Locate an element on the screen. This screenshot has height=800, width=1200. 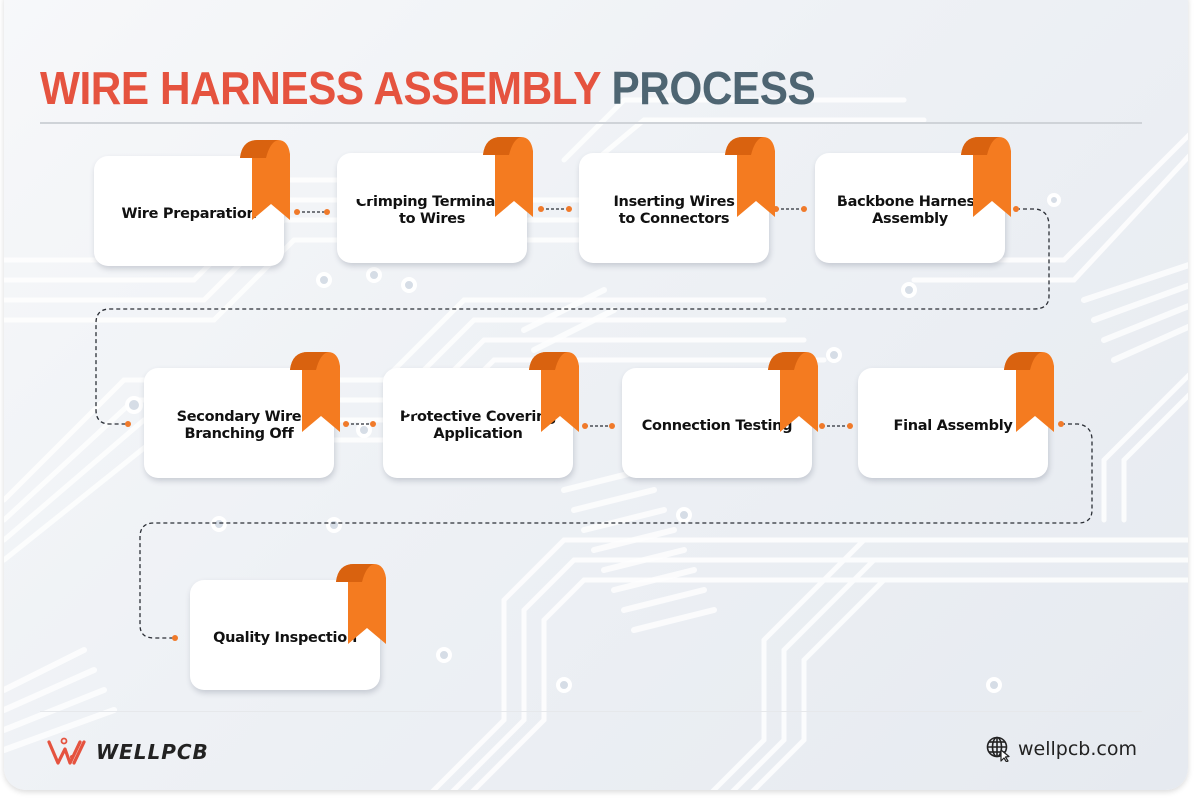
step-number: 8 is located at coordinates (886, 402).